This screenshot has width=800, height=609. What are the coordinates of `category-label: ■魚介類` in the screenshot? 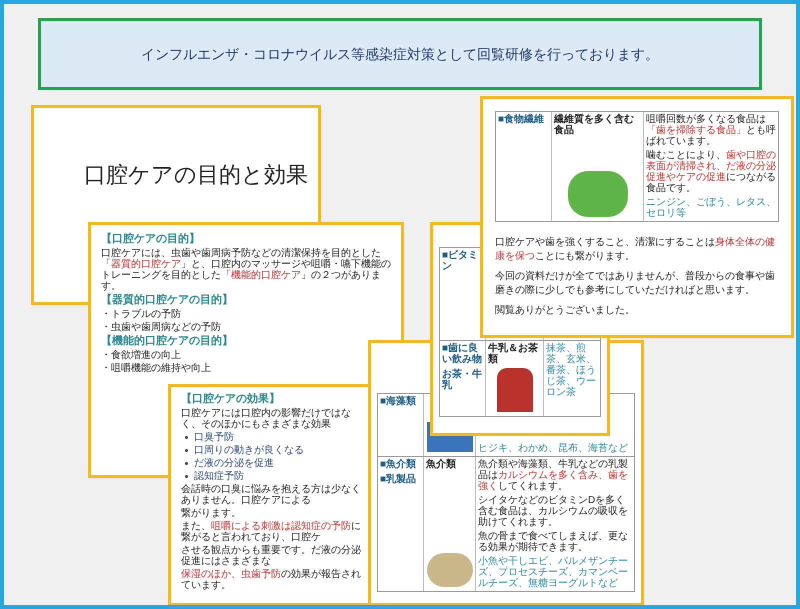 It's located at (399, 464).